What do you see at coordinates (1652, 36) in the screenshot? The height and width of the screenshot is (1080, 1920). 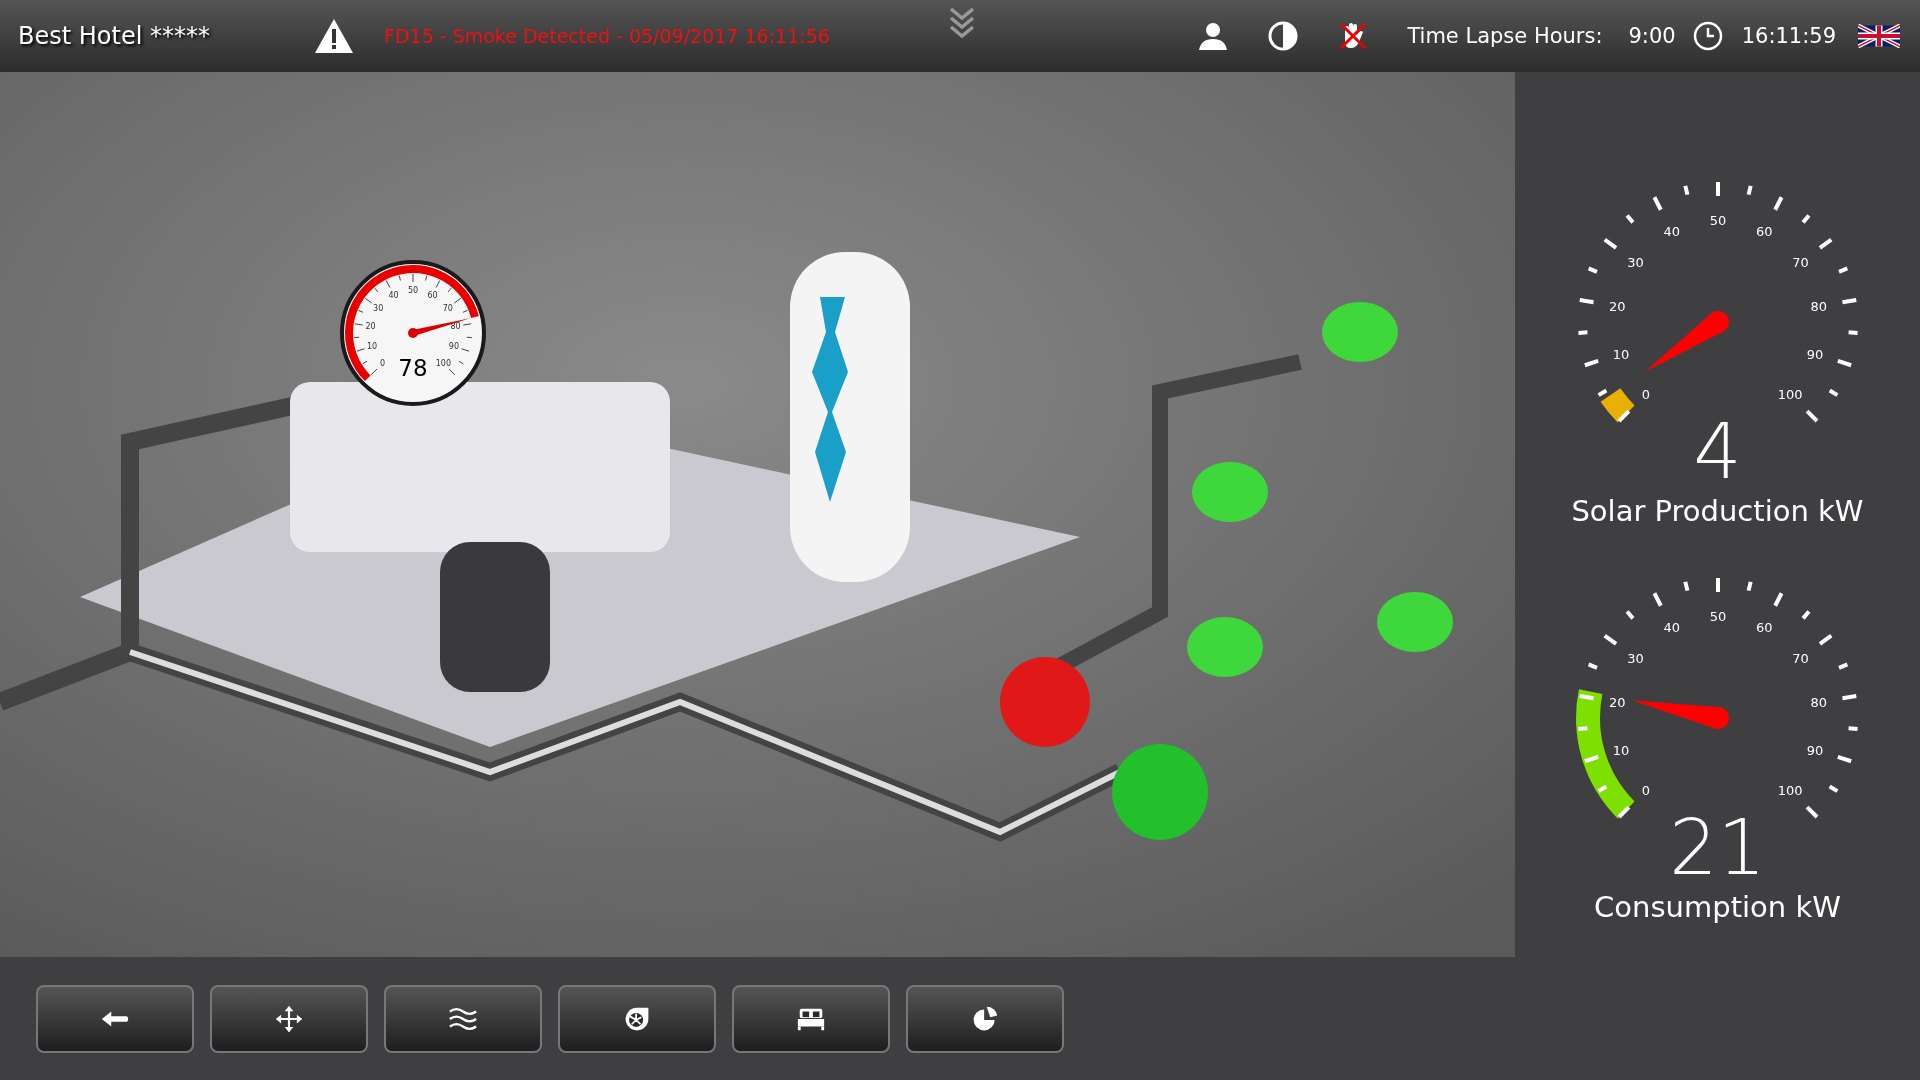 I see `time-lapse-value: 9:00` at bounding box center [1652, 36].